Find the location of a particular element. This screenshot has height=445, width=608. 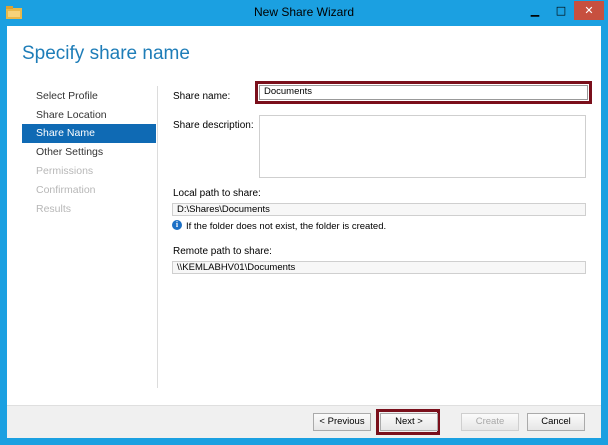

title-bar: New Share Wizard ▁ □ ✕ is located at coordinates (304, 13).